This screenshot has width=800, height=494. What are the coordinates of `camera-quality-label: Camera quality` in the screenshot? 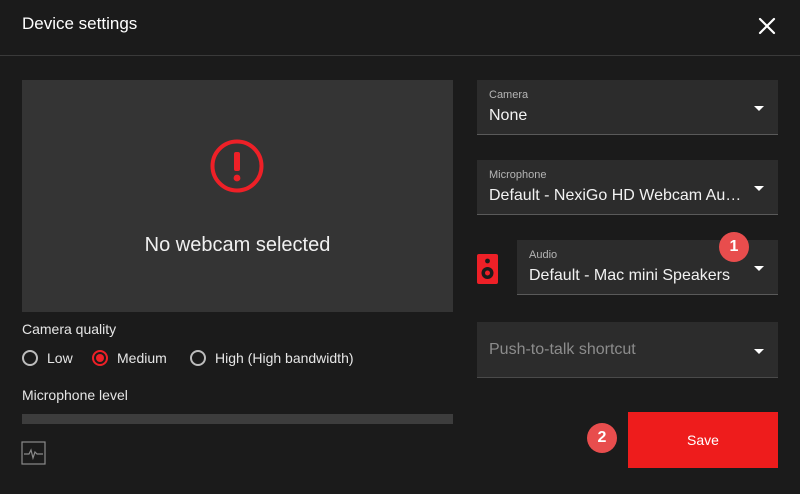 It's located at (69, 329).